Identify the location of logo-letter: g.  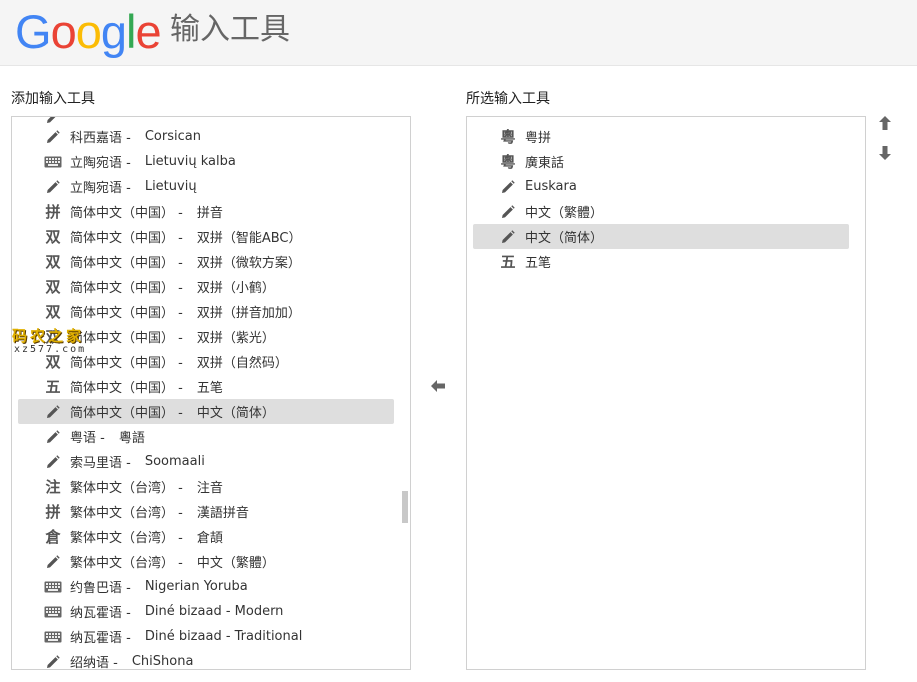
(113, 31).